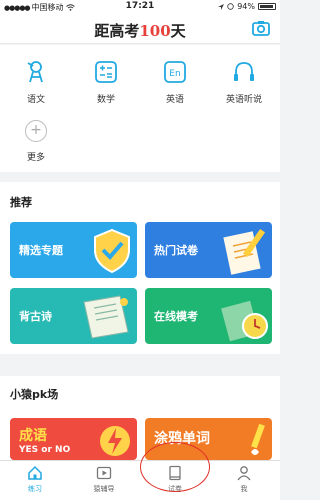  I want to click on subject-more: + 更多, so click(36, 141).